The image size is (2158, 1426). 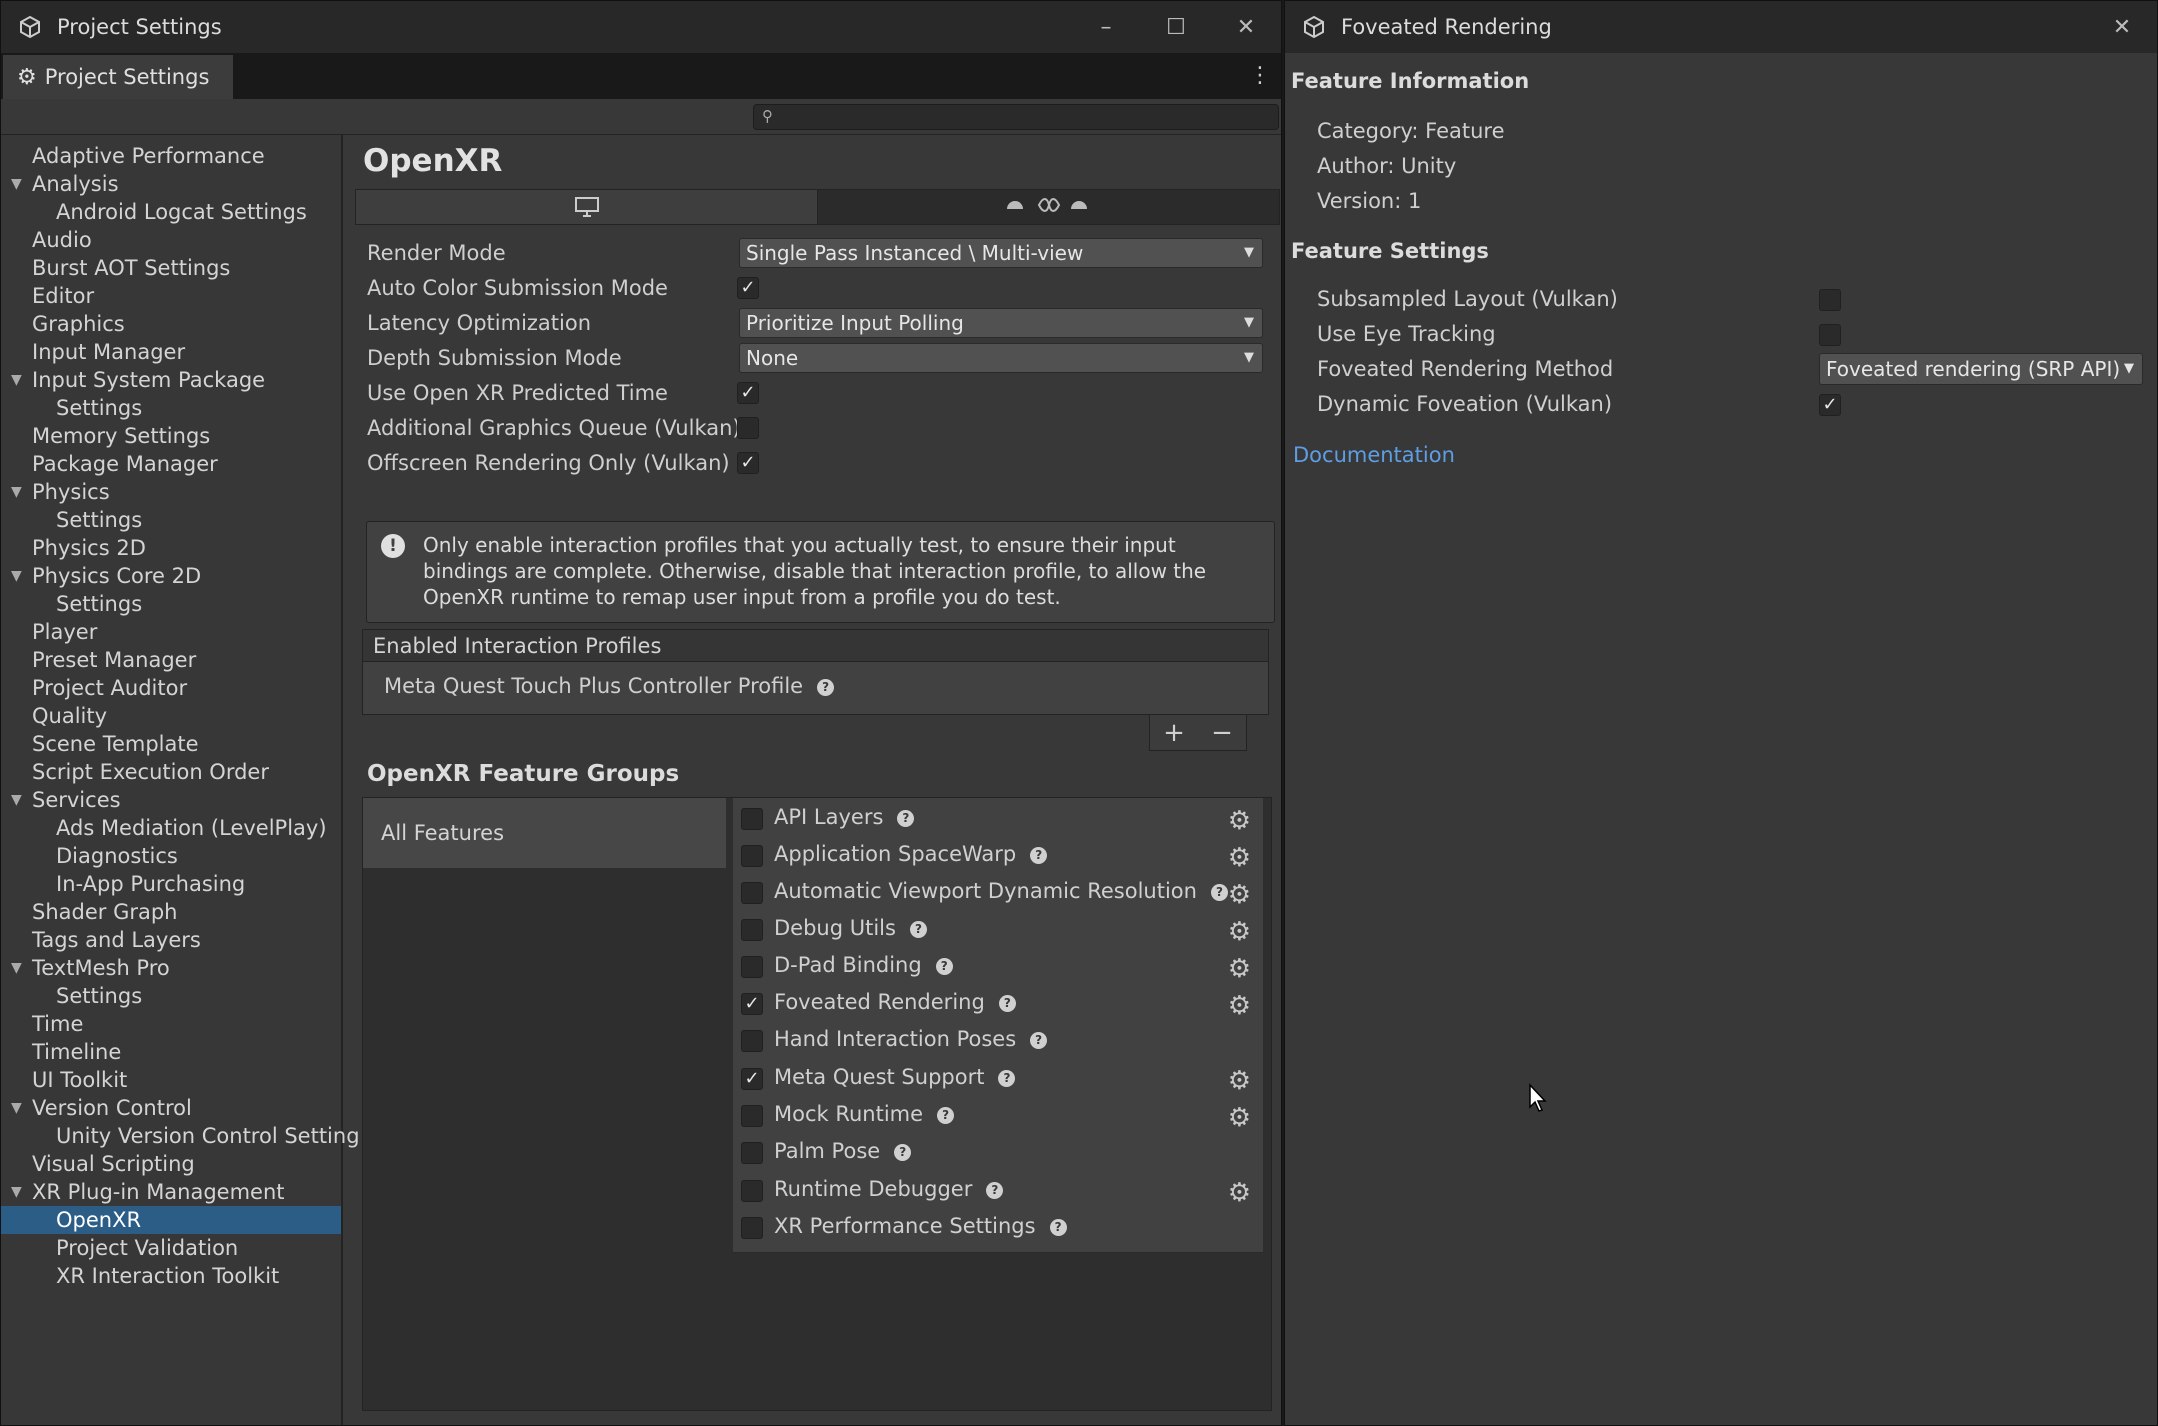 I want to click on sidebar-item: Shader Graph, so click(x=171, y=912).